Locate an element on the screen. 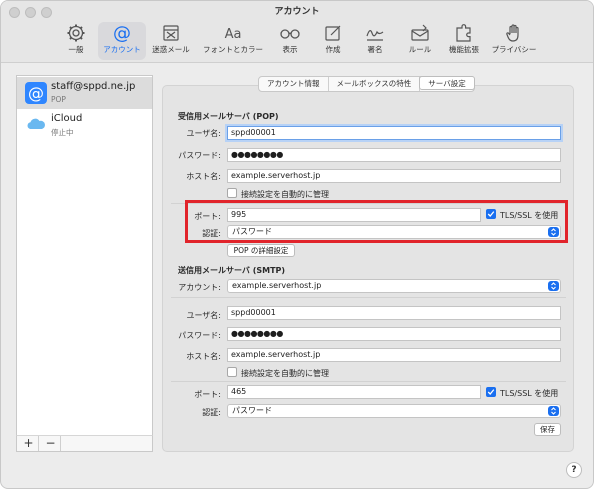 This screenshot has width=594, height=489. at-mail-icon: @ is located at coordinates (36, 93).